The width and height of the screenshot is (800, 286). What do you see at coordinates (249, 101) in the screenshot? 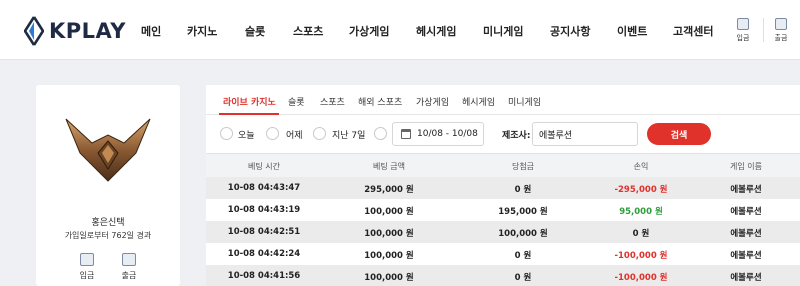
I see `tab-live-casino: 라이브 카지노` at bounding box center [249, 101].